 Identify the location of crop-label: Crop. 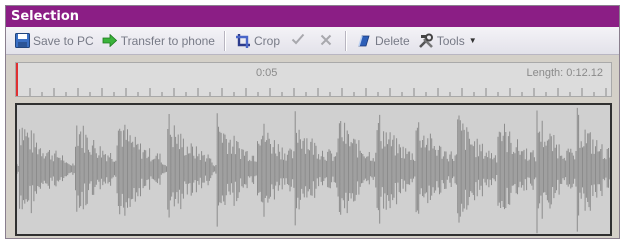
(266, 40).